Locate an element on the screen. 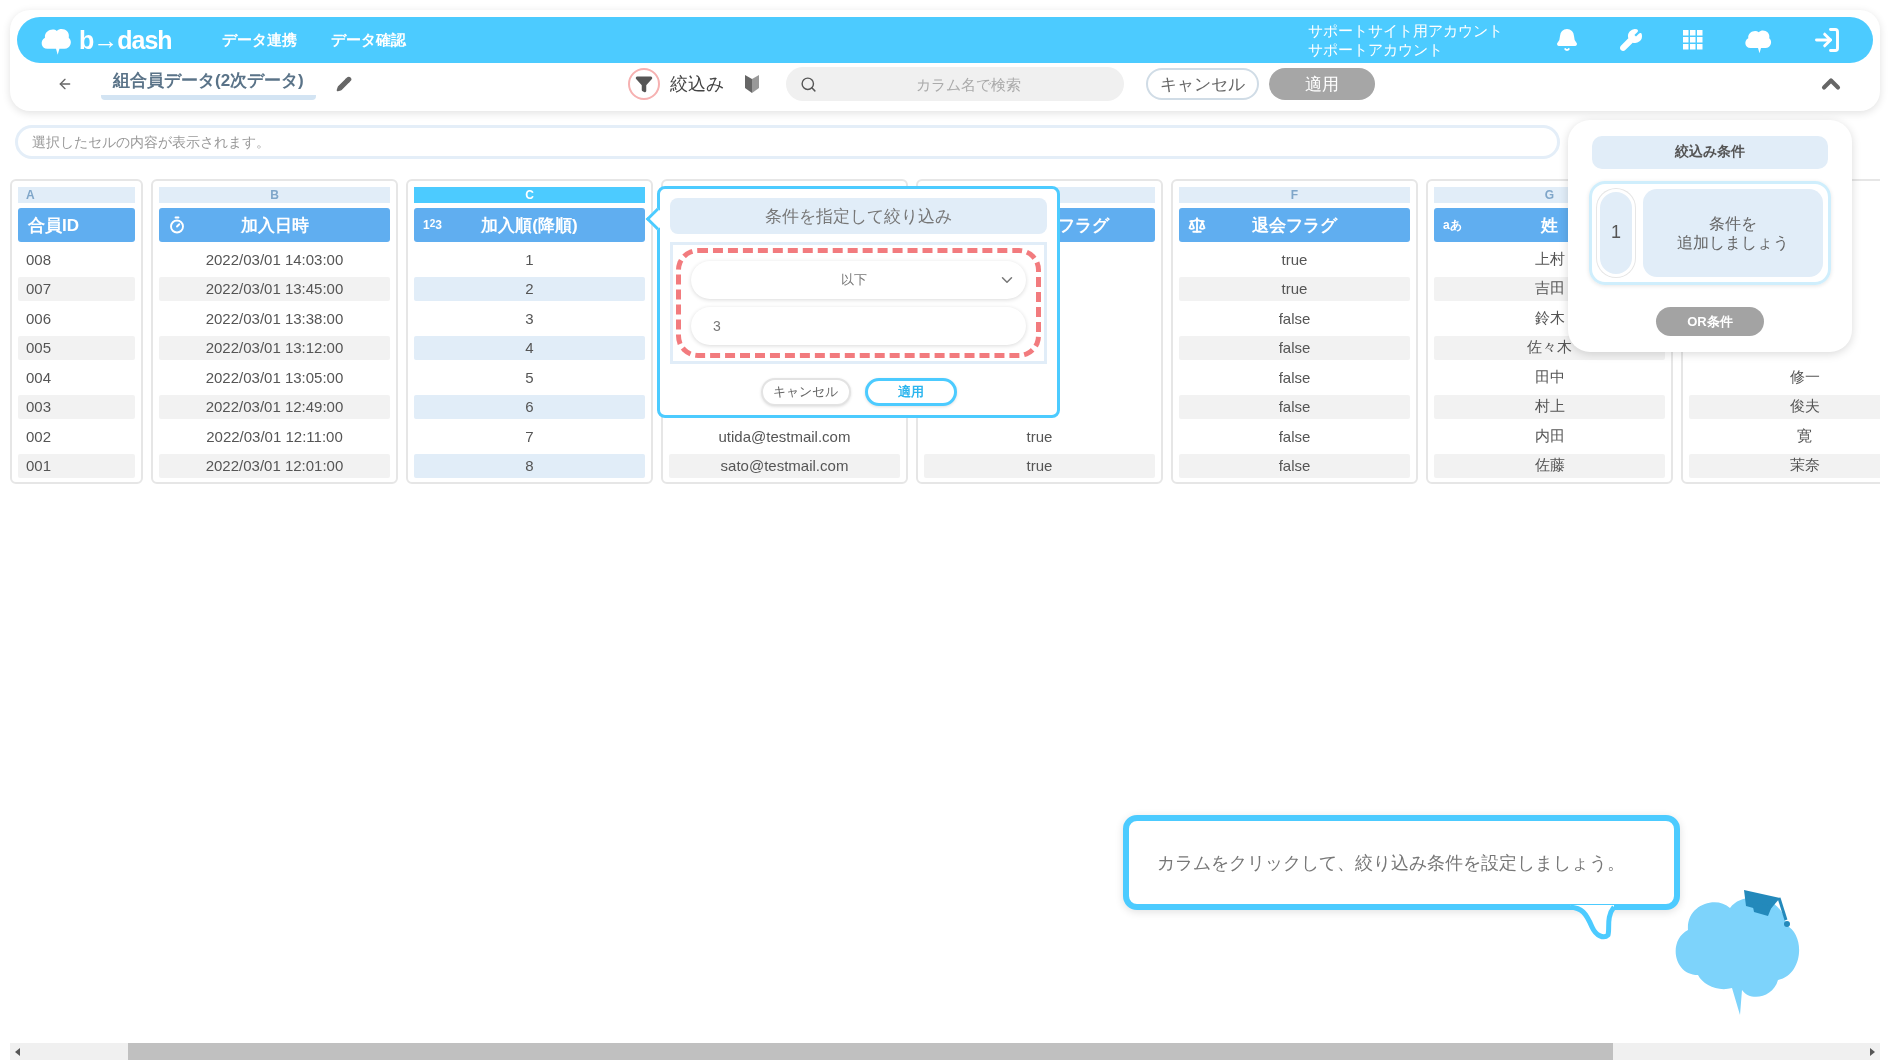 This screenshot has height=1063, width=1890. filter-button is located at coordinates (643, 84).